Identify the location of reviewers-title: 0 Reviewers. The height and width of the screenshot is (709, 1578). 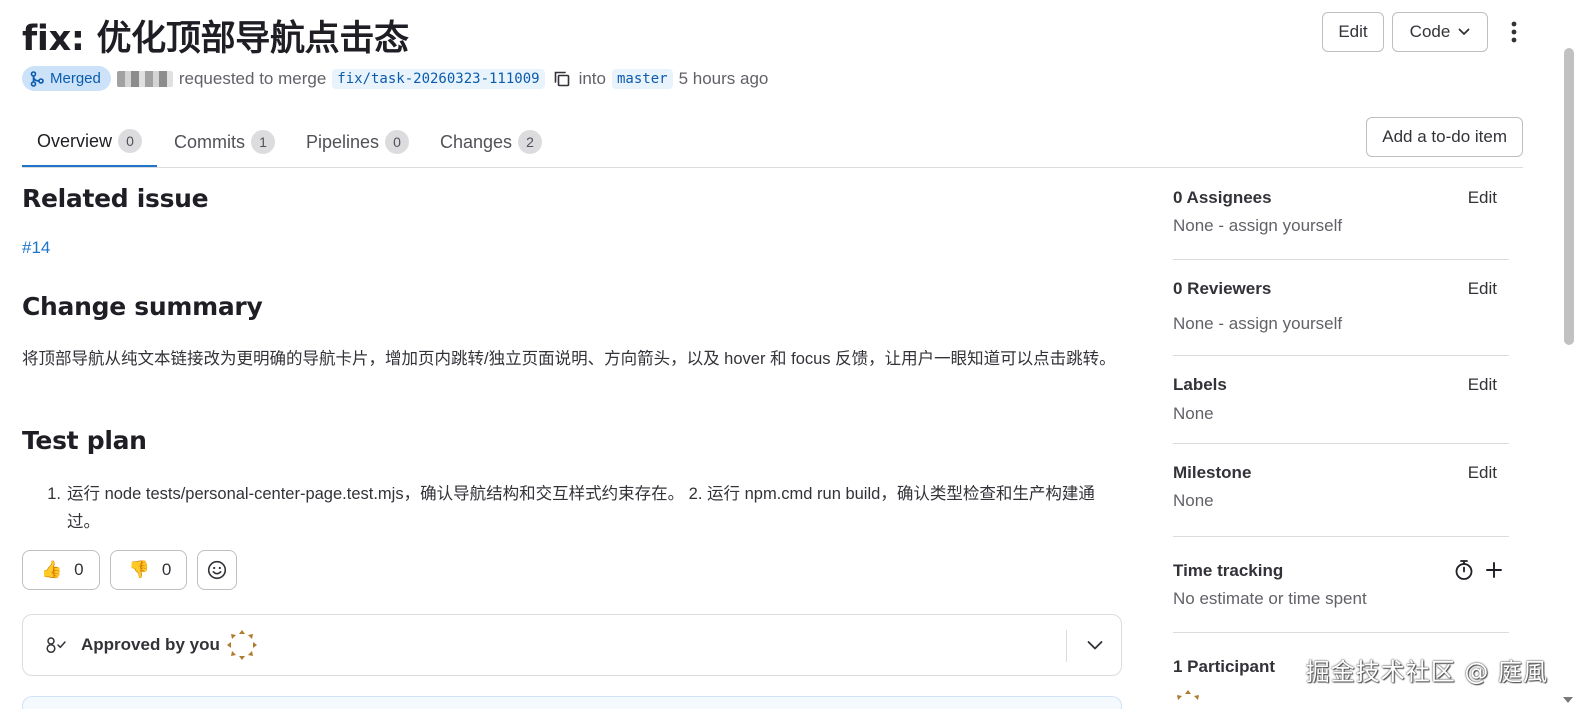
(1222, 288).